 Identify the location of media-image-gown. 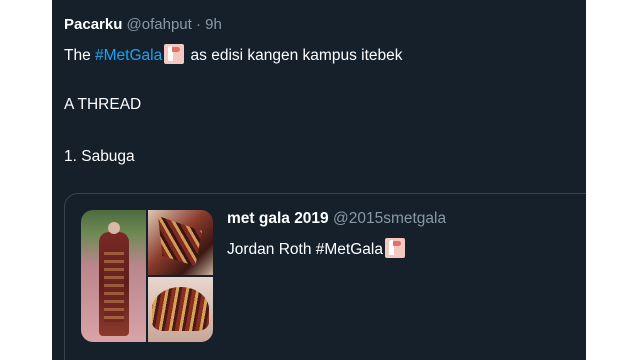
(113, 276).